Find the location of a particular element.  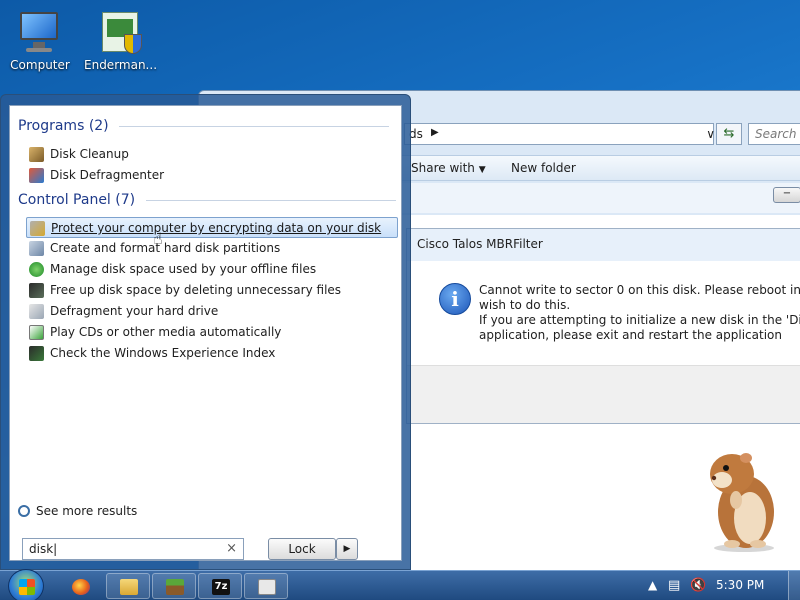

taskbar: 7z ▲ ▤ 🔇 5:30 PM is located at coordinates (400, 584).